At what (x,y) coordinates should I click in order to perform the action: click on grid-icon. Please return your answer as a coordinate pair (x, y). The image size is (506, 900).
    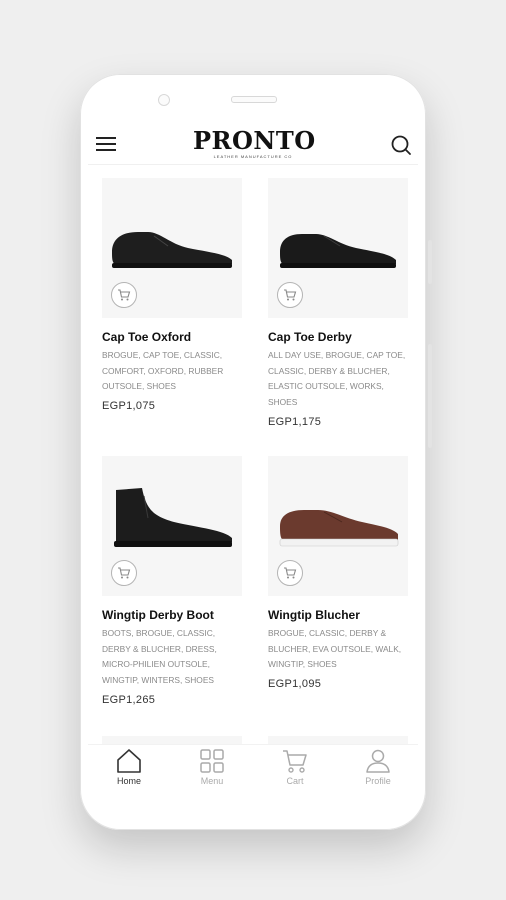
    Looking at the image, I should click on (212, 761).